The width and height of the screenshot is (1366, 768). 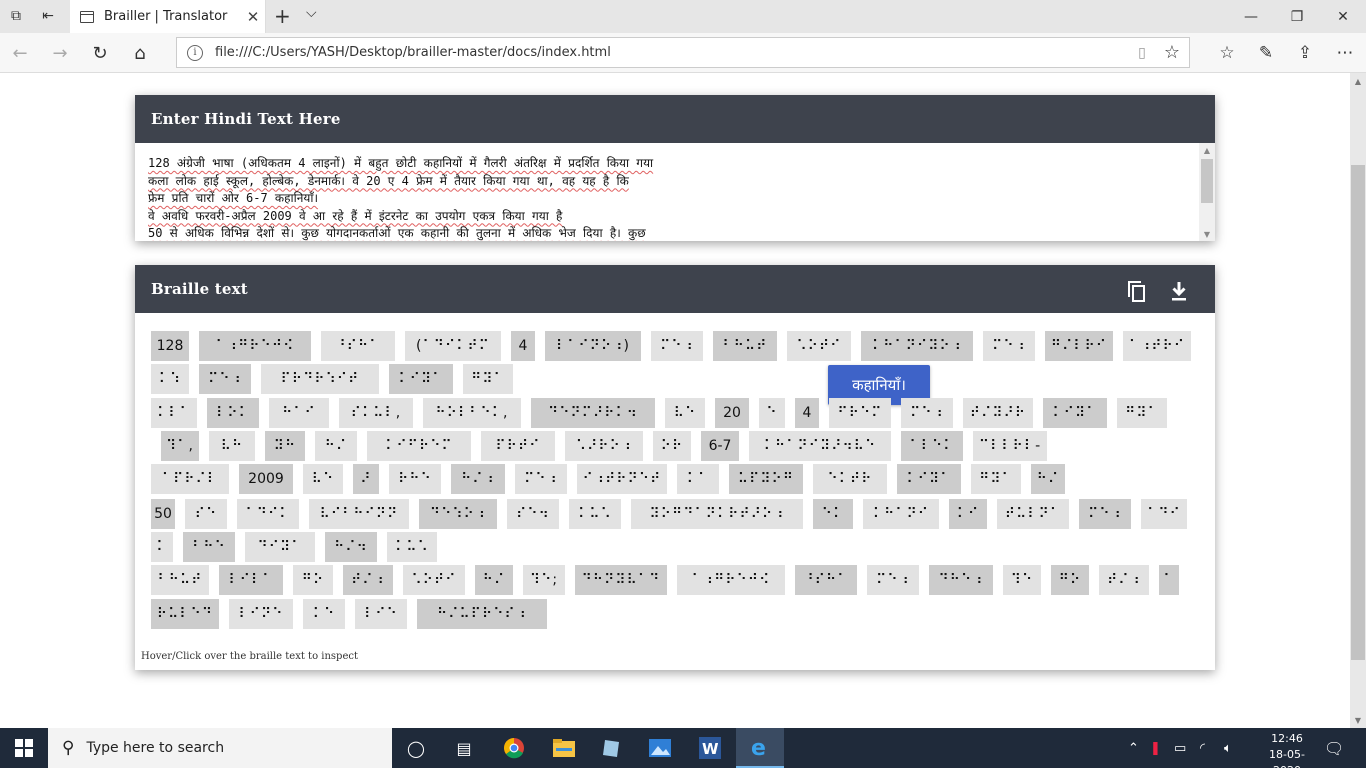 I want to click on braille-word: 128, so click(x=170, y=346).